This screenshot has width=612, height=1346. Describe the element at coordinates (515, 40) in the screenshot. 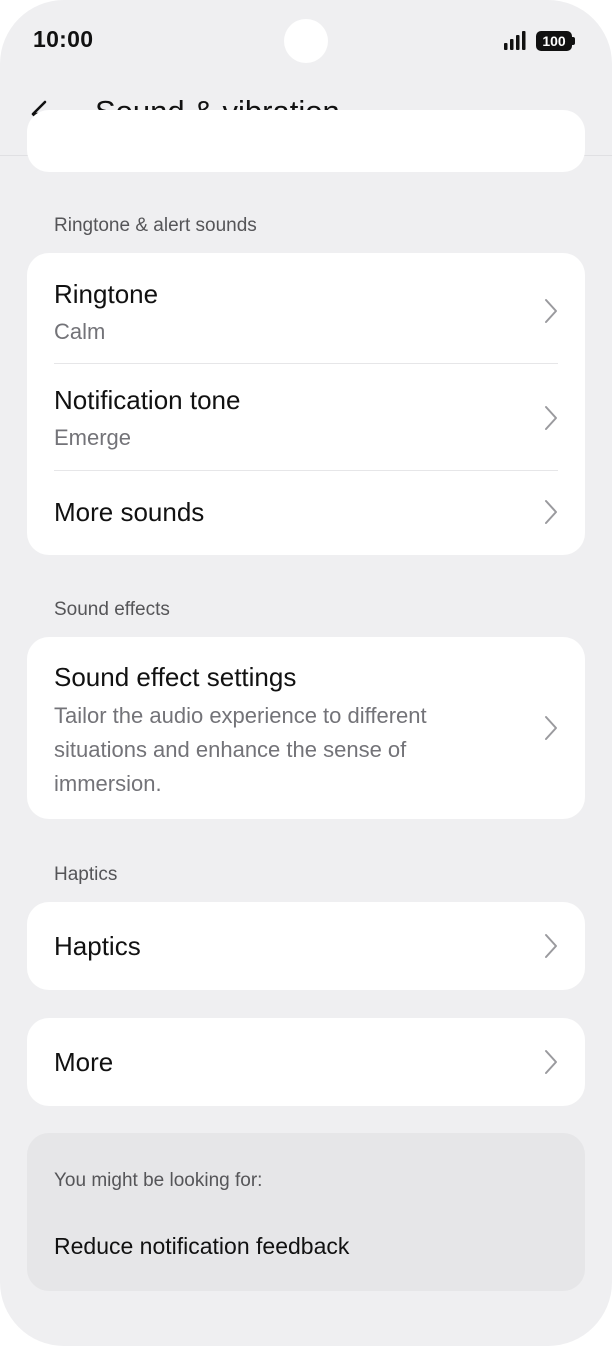

I see `signal-icon` at that location.